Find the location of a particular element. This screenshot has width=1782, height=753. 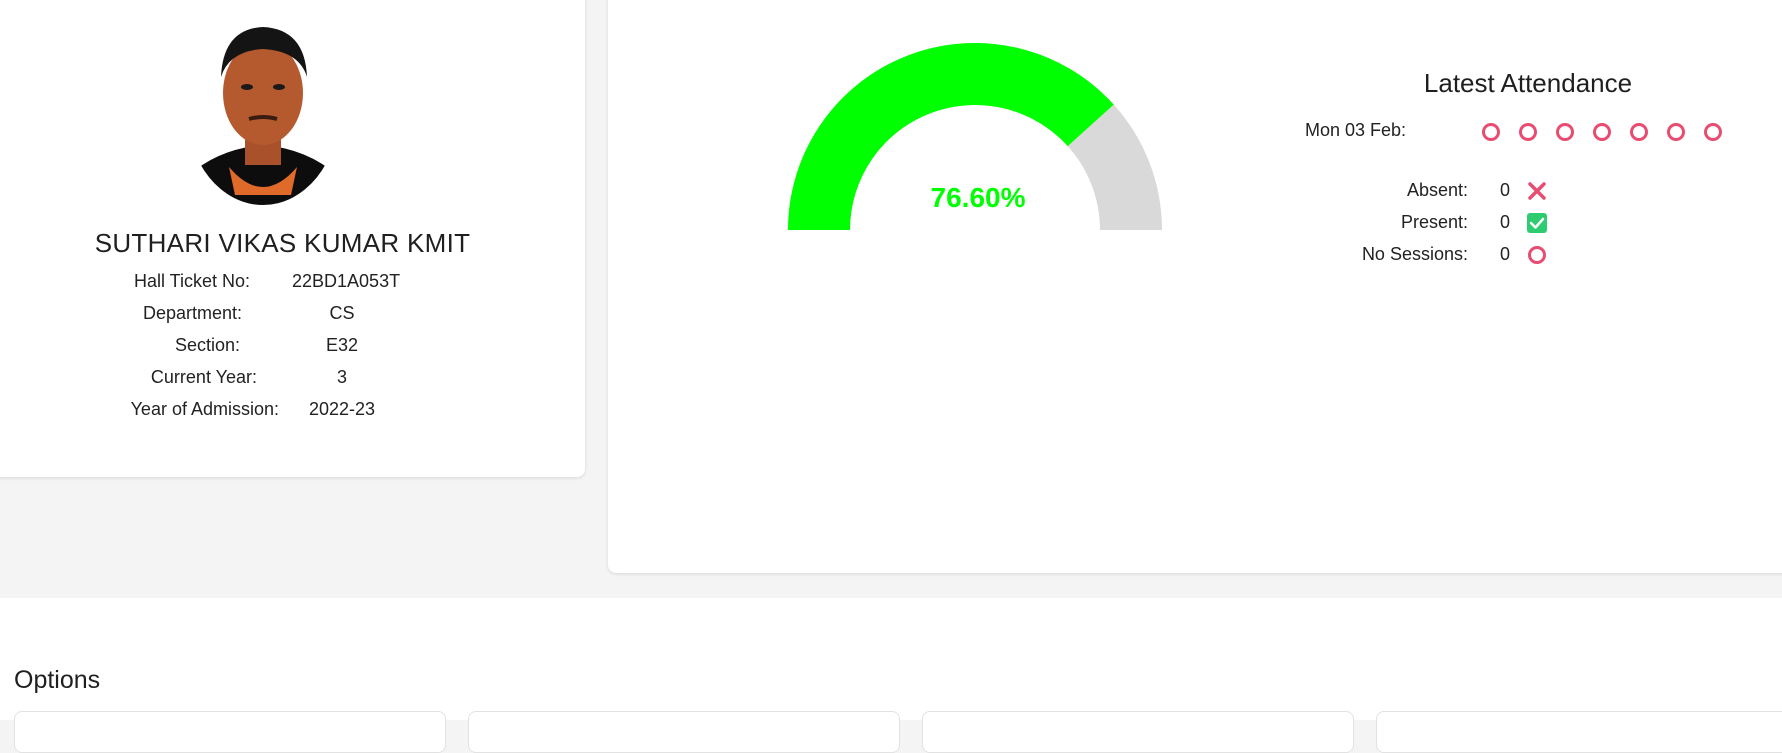

student-name: SUTHARI VIKAS KUMAR KMIT is located at coordinates (282, 243).